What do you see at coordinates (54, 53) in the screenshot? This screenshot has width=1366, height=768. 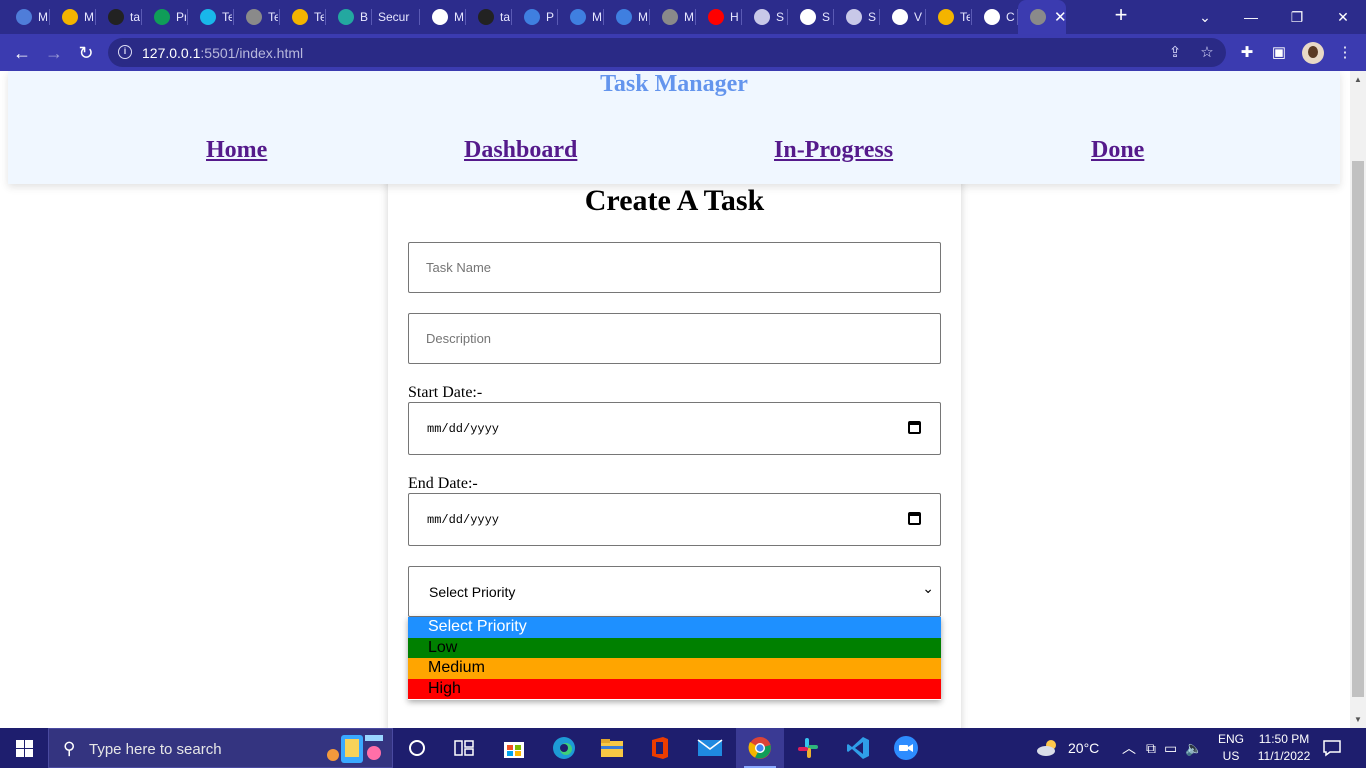 I see `forward-button: →` at bounding box center [54, 53].